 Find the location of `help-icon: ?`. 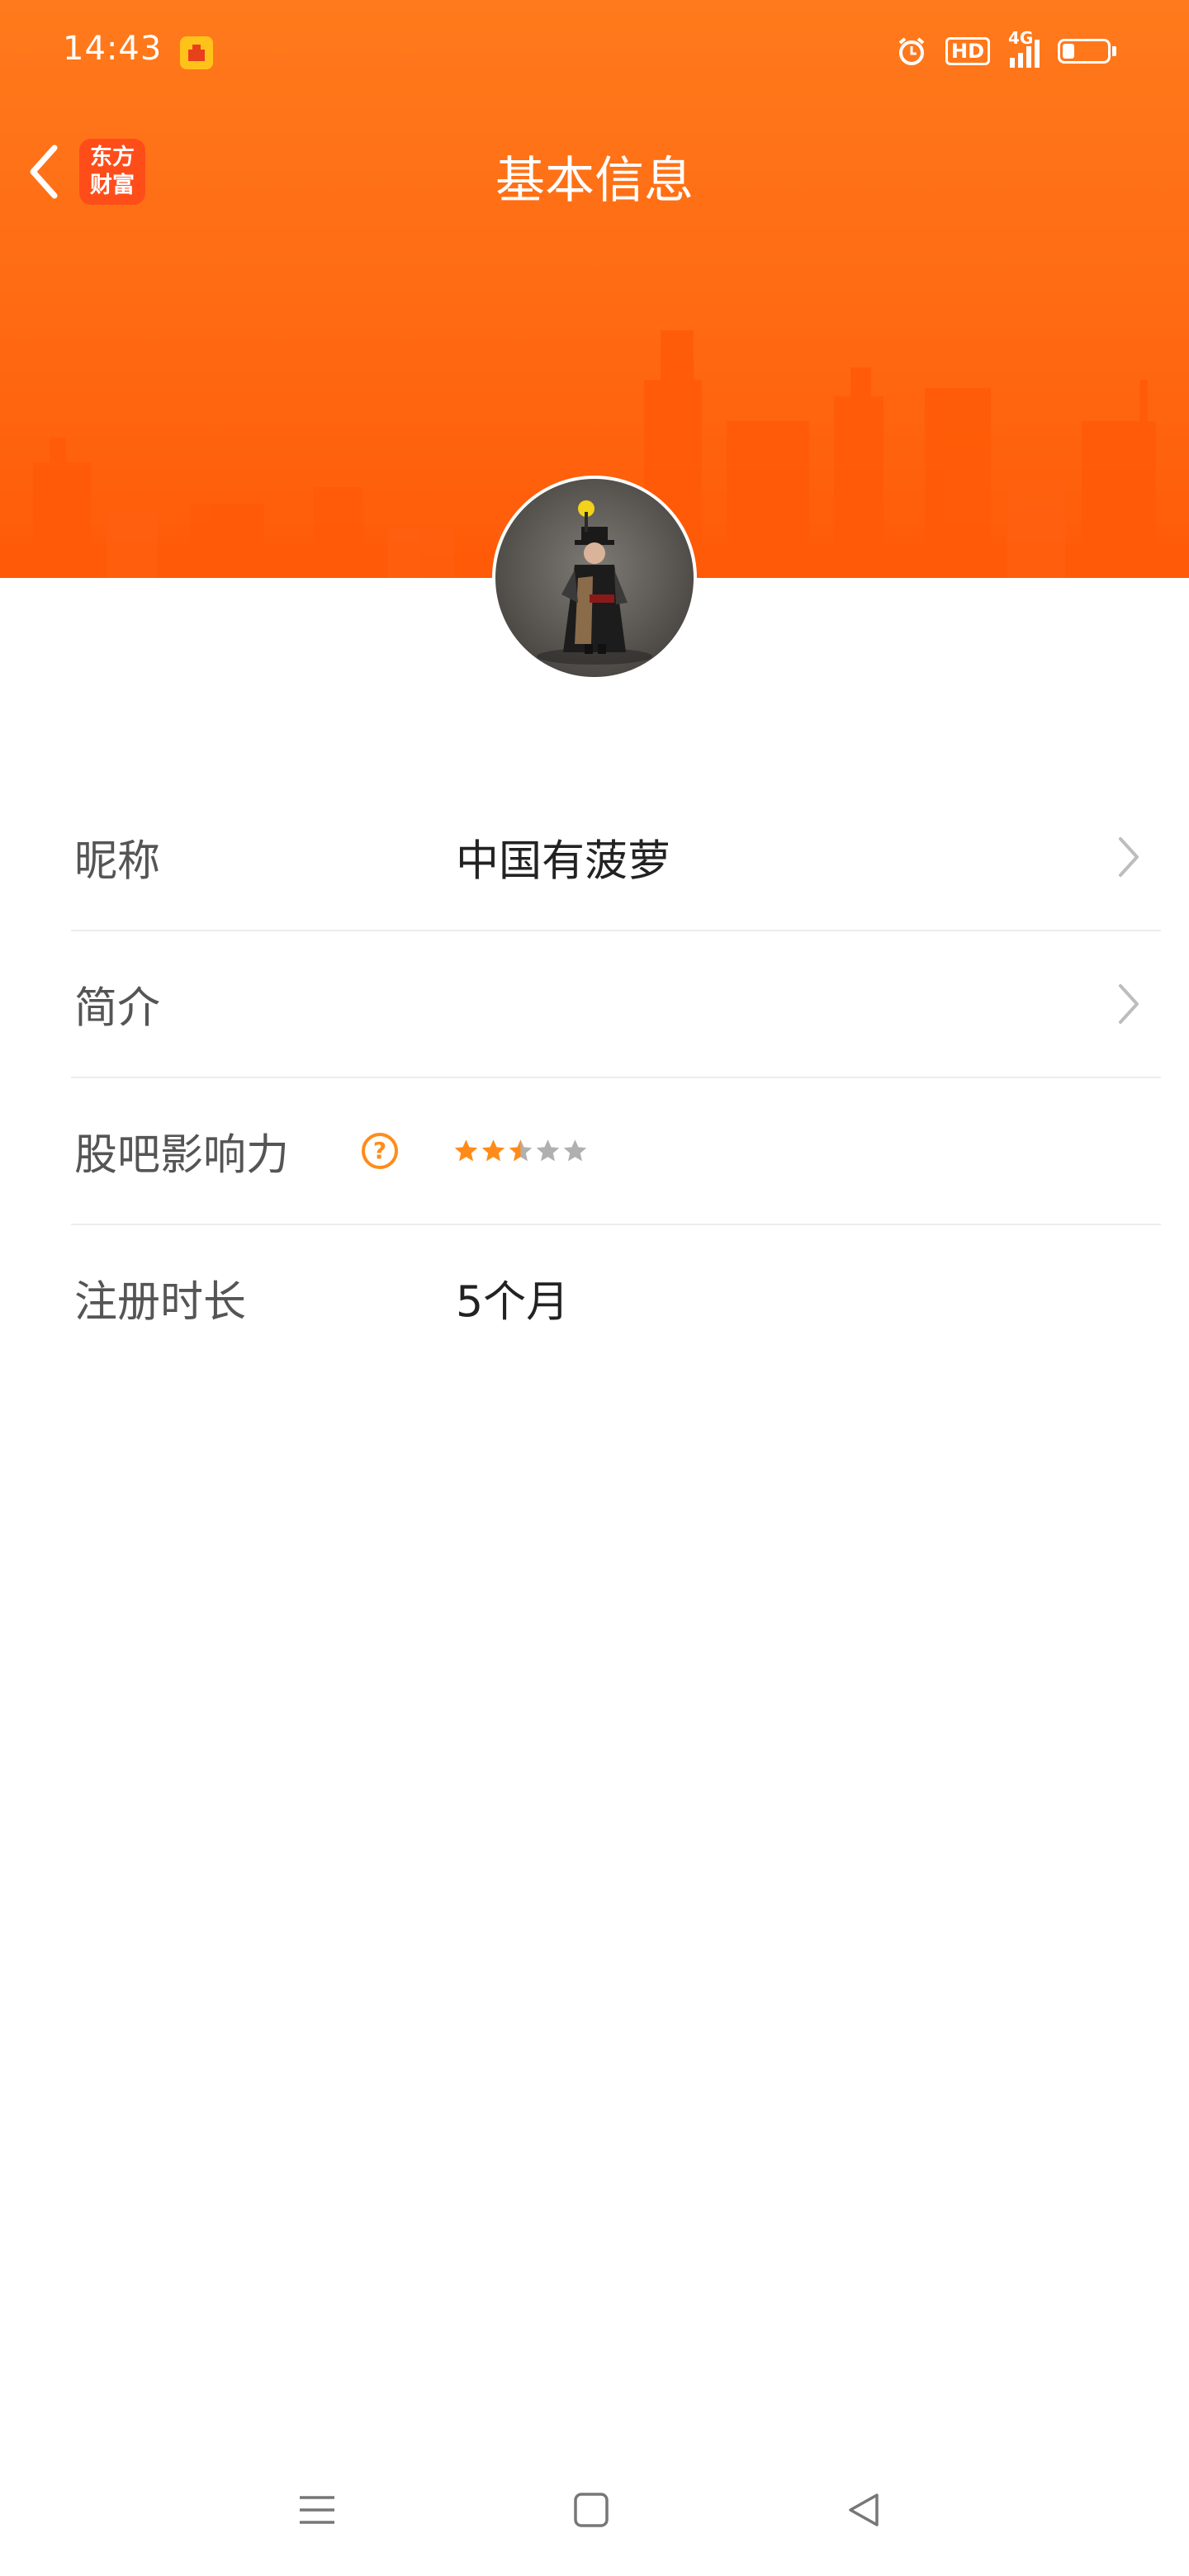

help-icon: ? is located at coordinates (380, 1151).